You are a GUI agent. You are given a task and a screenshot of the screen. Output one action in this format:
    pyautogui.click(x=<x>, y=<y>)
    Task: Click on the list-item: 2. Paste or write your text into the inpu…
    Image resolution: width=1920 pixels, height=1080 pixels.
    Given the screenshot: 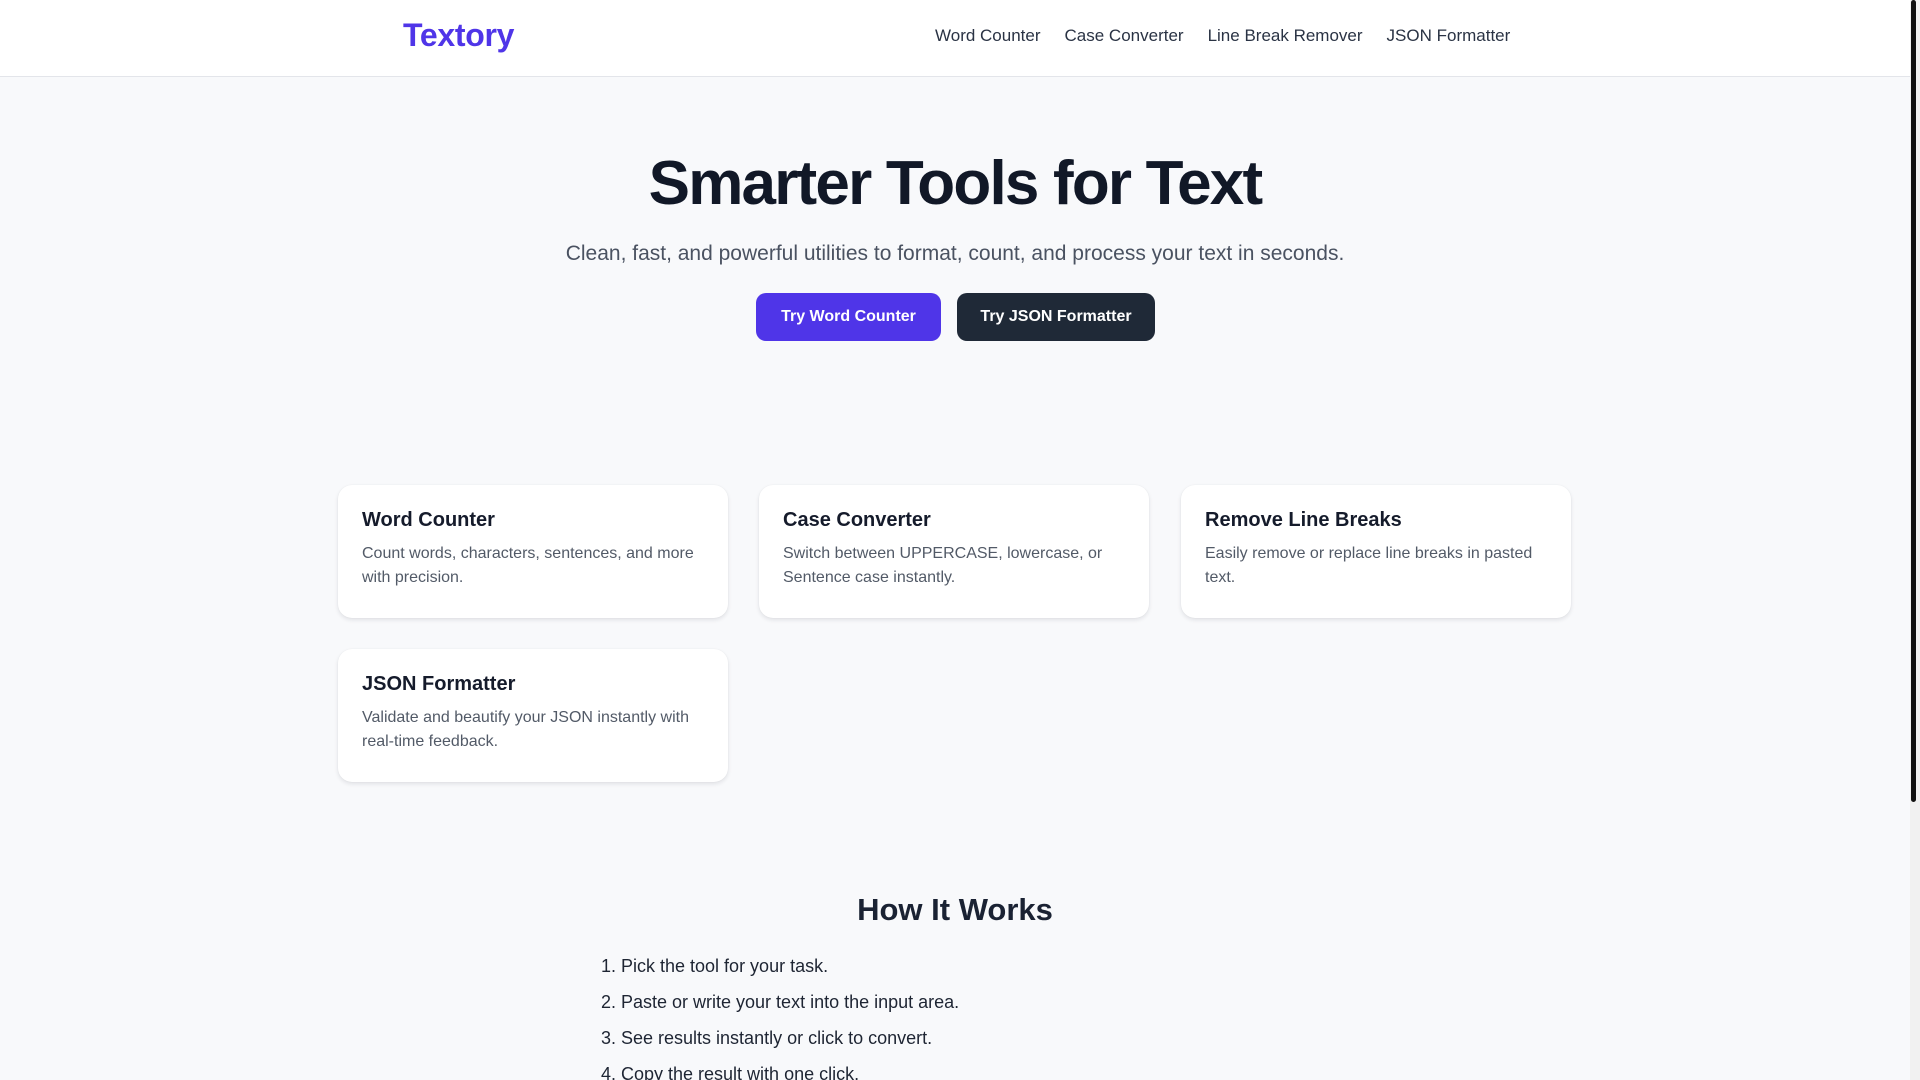 What is the action you would take?
    pyautogui.click(x=775, y=1008)
    